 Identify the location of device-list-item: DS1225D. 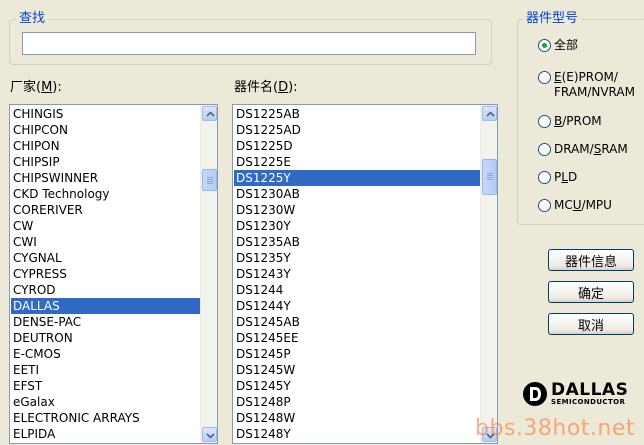
(357, 146).